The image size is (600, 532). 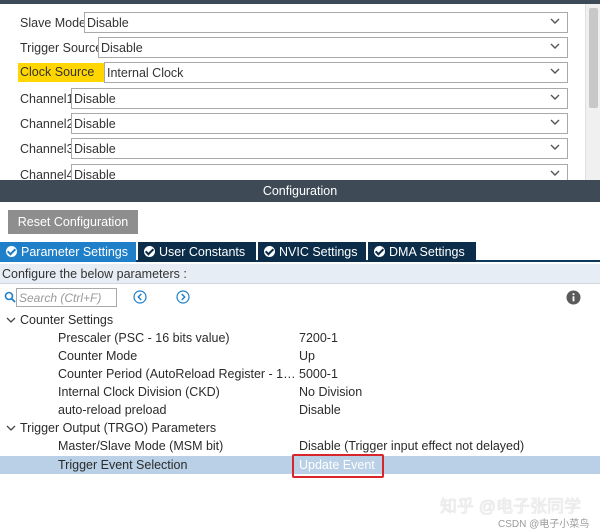 What do you see at coordinates (510, 506) in the screenshot?
I see `watermark: 知乎 @电子张同学` at bounding box center [510, 506].